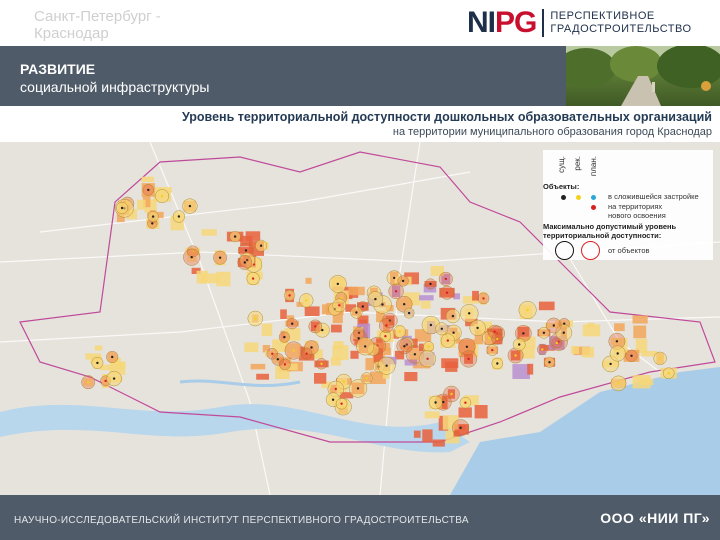 Image resolution: width=720 pixels, height=540 pixels. What do you see at coordinates (58, 69) in the screenshot?
I see `section-title: РАЗВИТИЕ` at bounding box center [58, 69].